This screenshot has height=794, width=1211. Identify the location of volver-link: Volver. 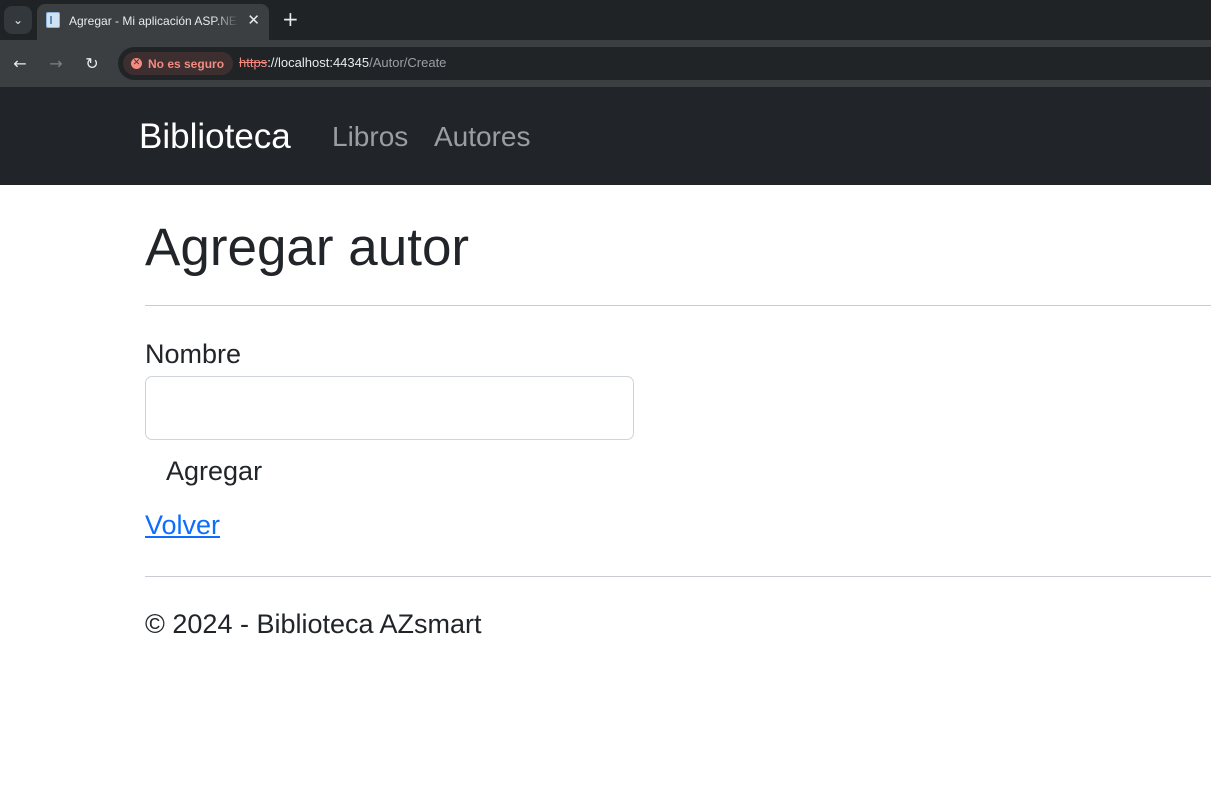
(182, 525).